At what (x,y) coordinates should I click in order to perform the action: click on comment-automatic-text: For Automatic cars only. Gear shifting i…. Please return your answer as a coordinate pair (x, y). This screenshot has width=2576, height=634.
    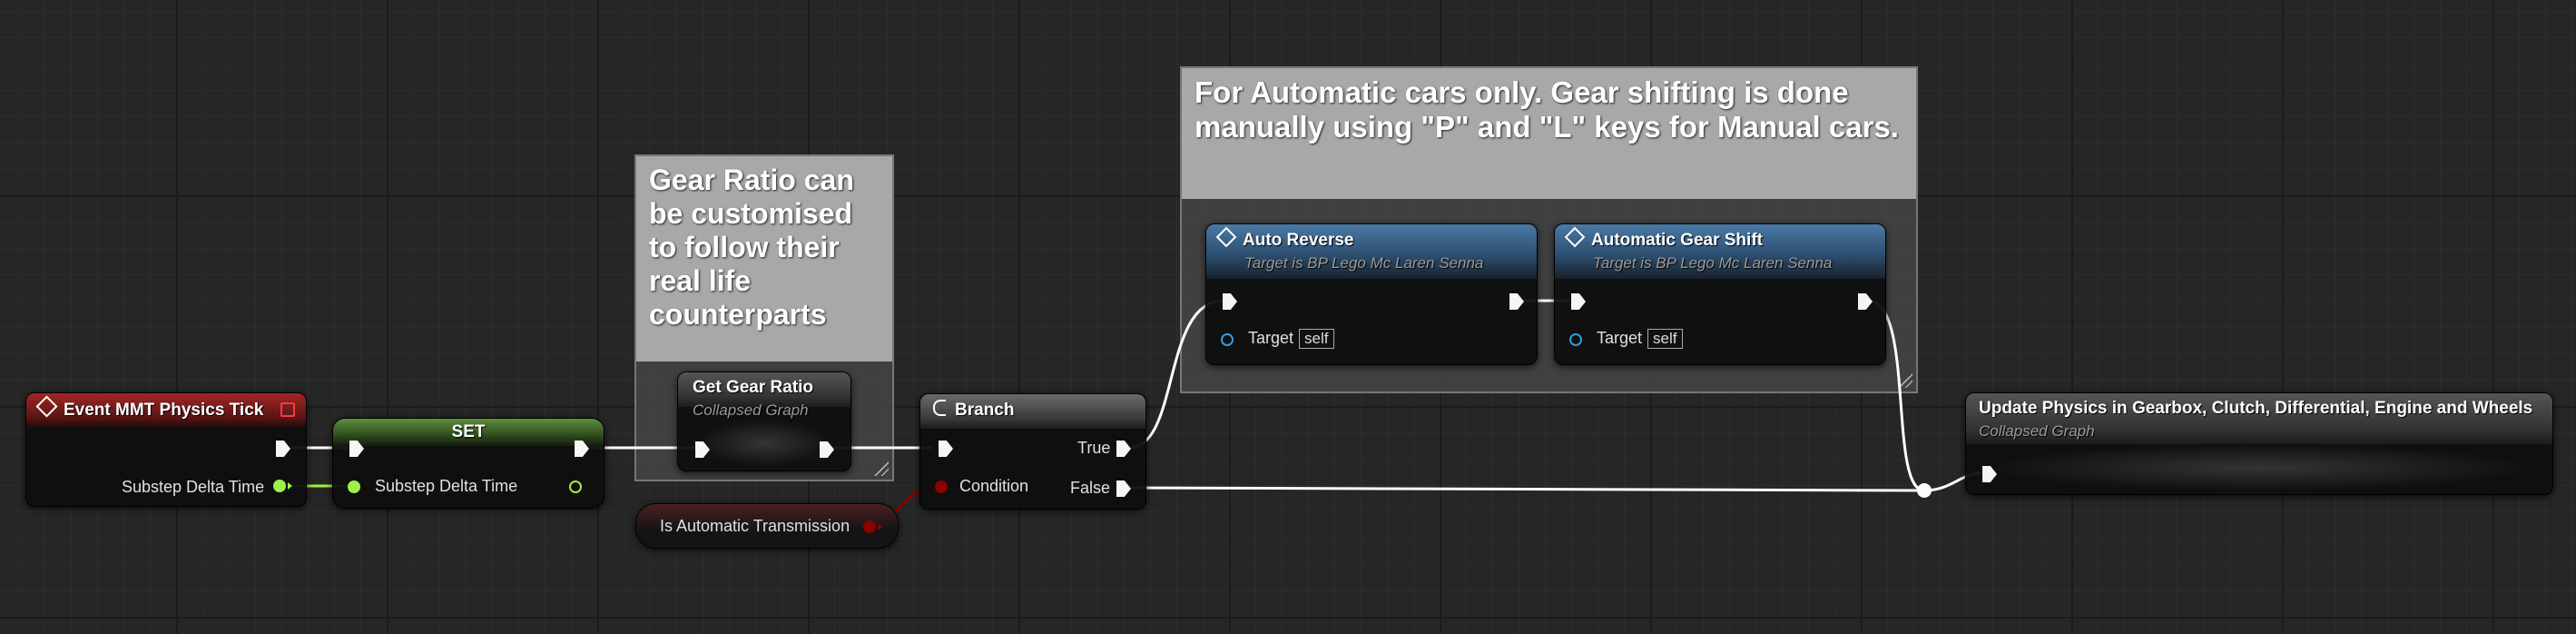
    Looking at the image, I should click on (1549, 133).